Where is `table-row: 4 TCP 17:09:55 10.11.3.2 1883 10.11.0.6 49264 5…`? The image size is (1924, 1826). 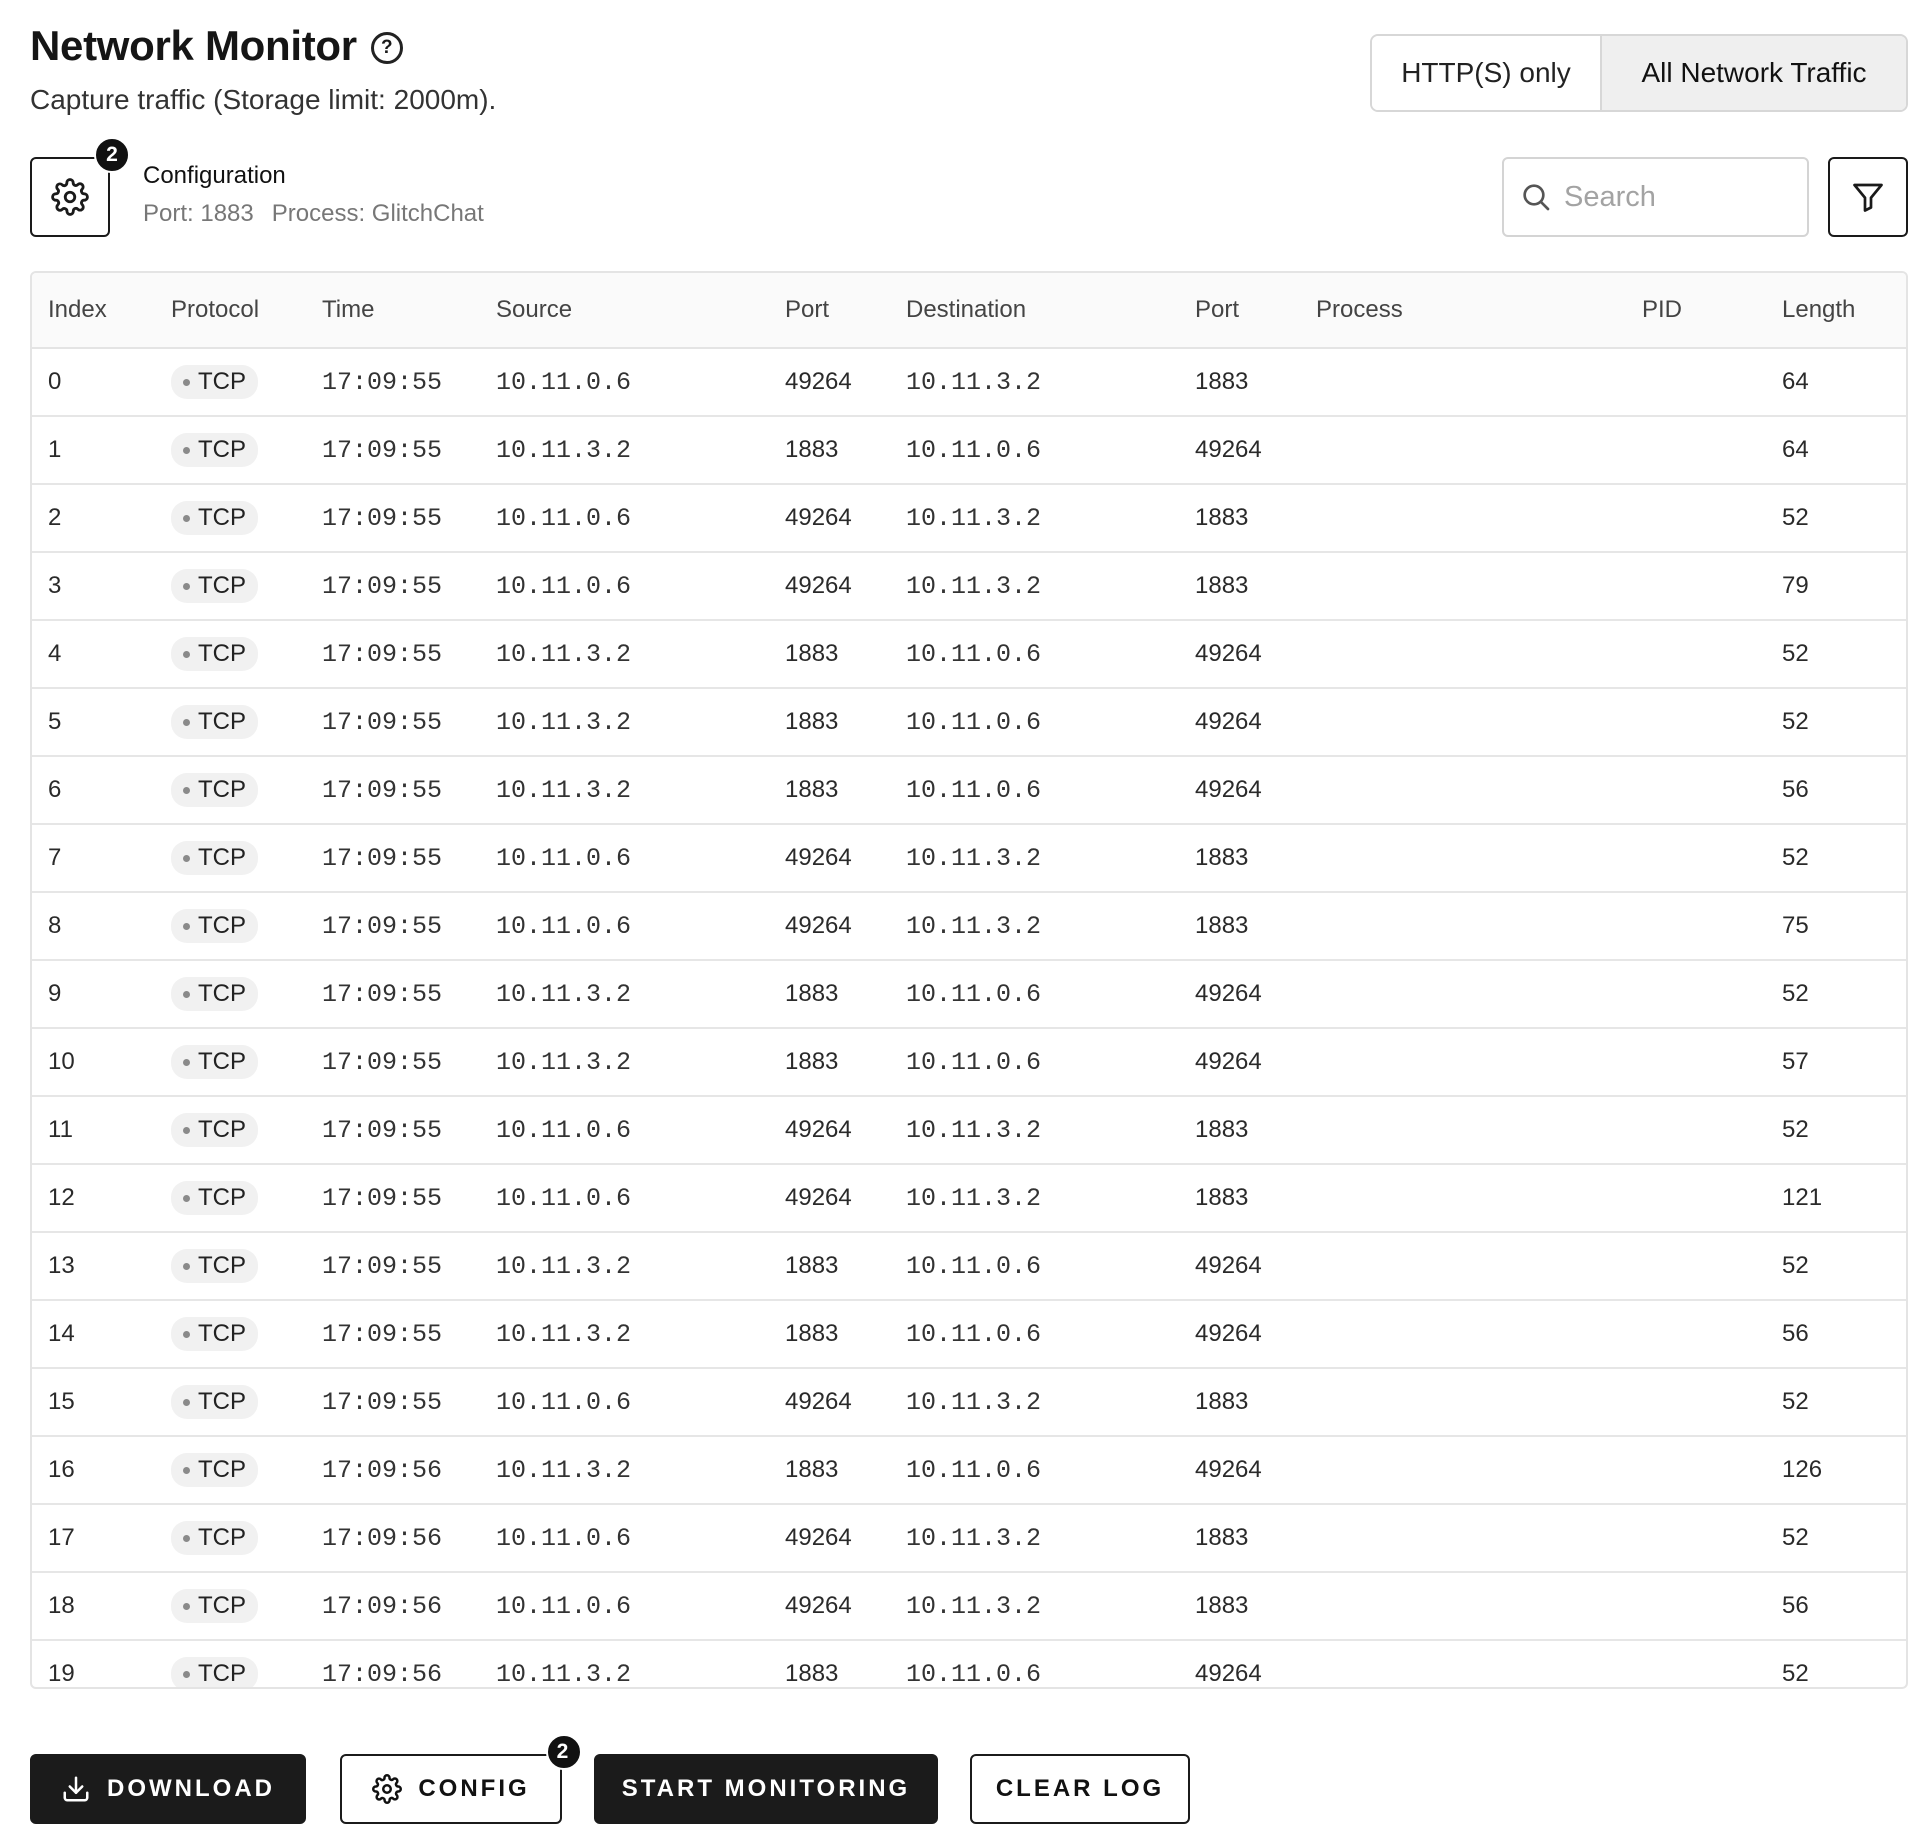
table-row: 4 TCP 17:09:55 10.11.3.2 1883 10.11.0.6 49264 5… is located at coordinates (969, 654).